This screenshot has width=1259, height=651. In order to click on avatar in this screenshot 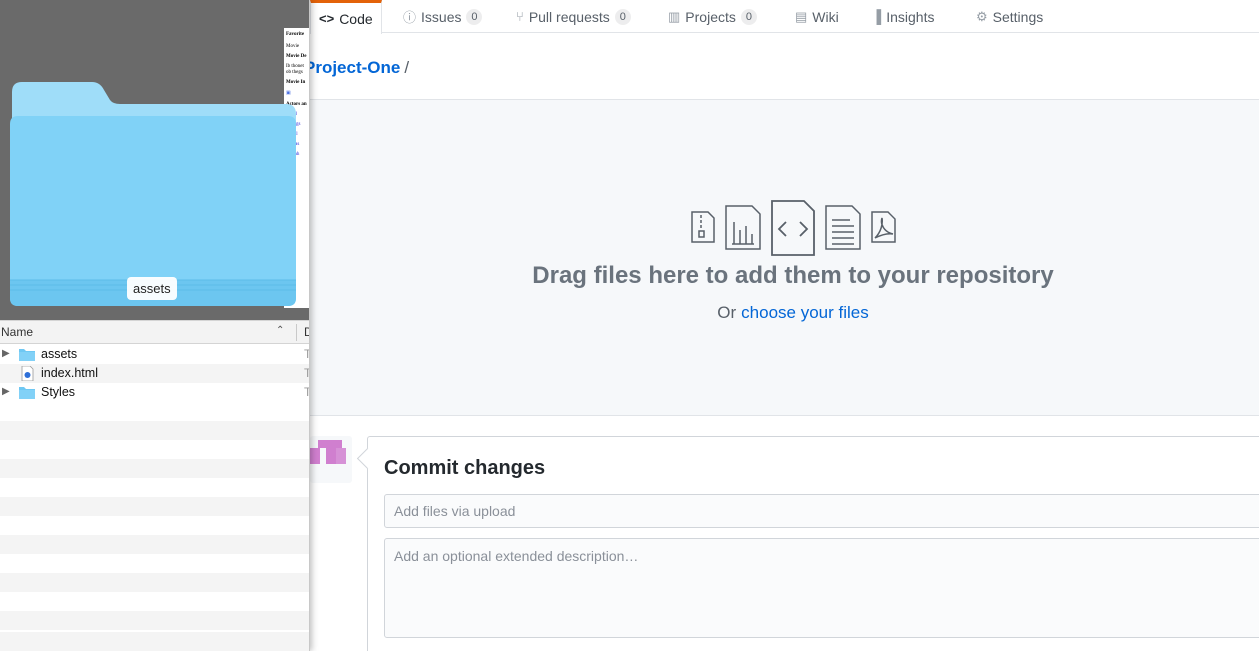, I will do `click(331, 459)`.